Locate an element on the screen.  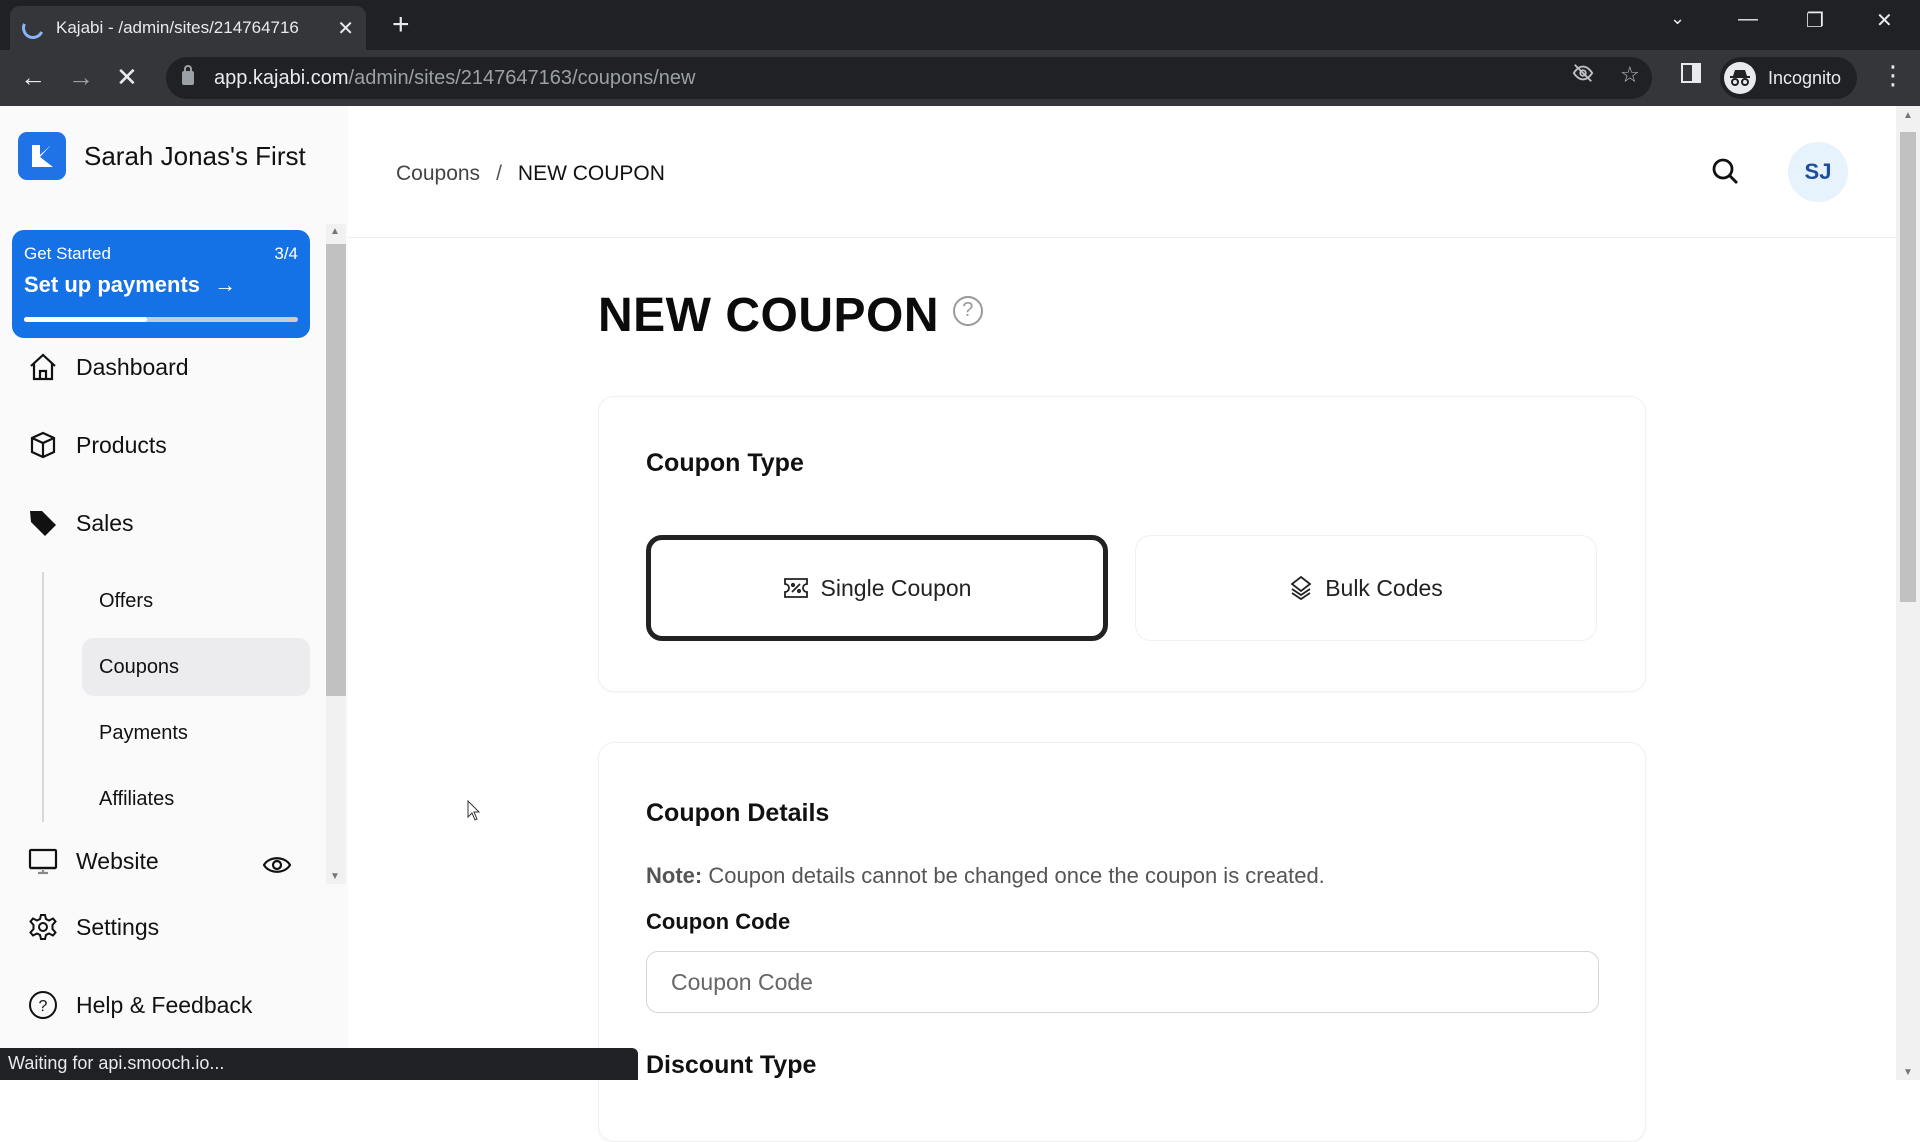
get-started-progress-fill is located at coordinates (86, 319).